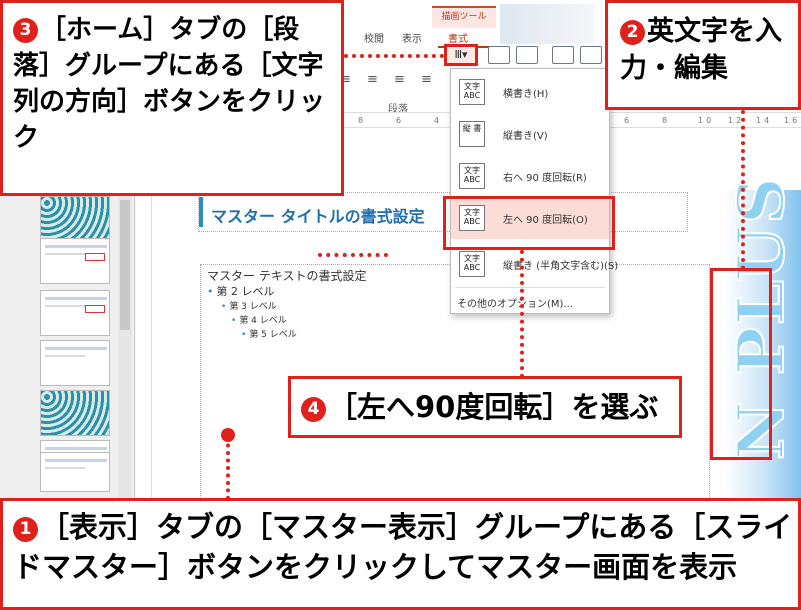 Image resolution: width=801 pixels, height=610 pixels. I want to click on title-accent-bar, so click(201, 212).